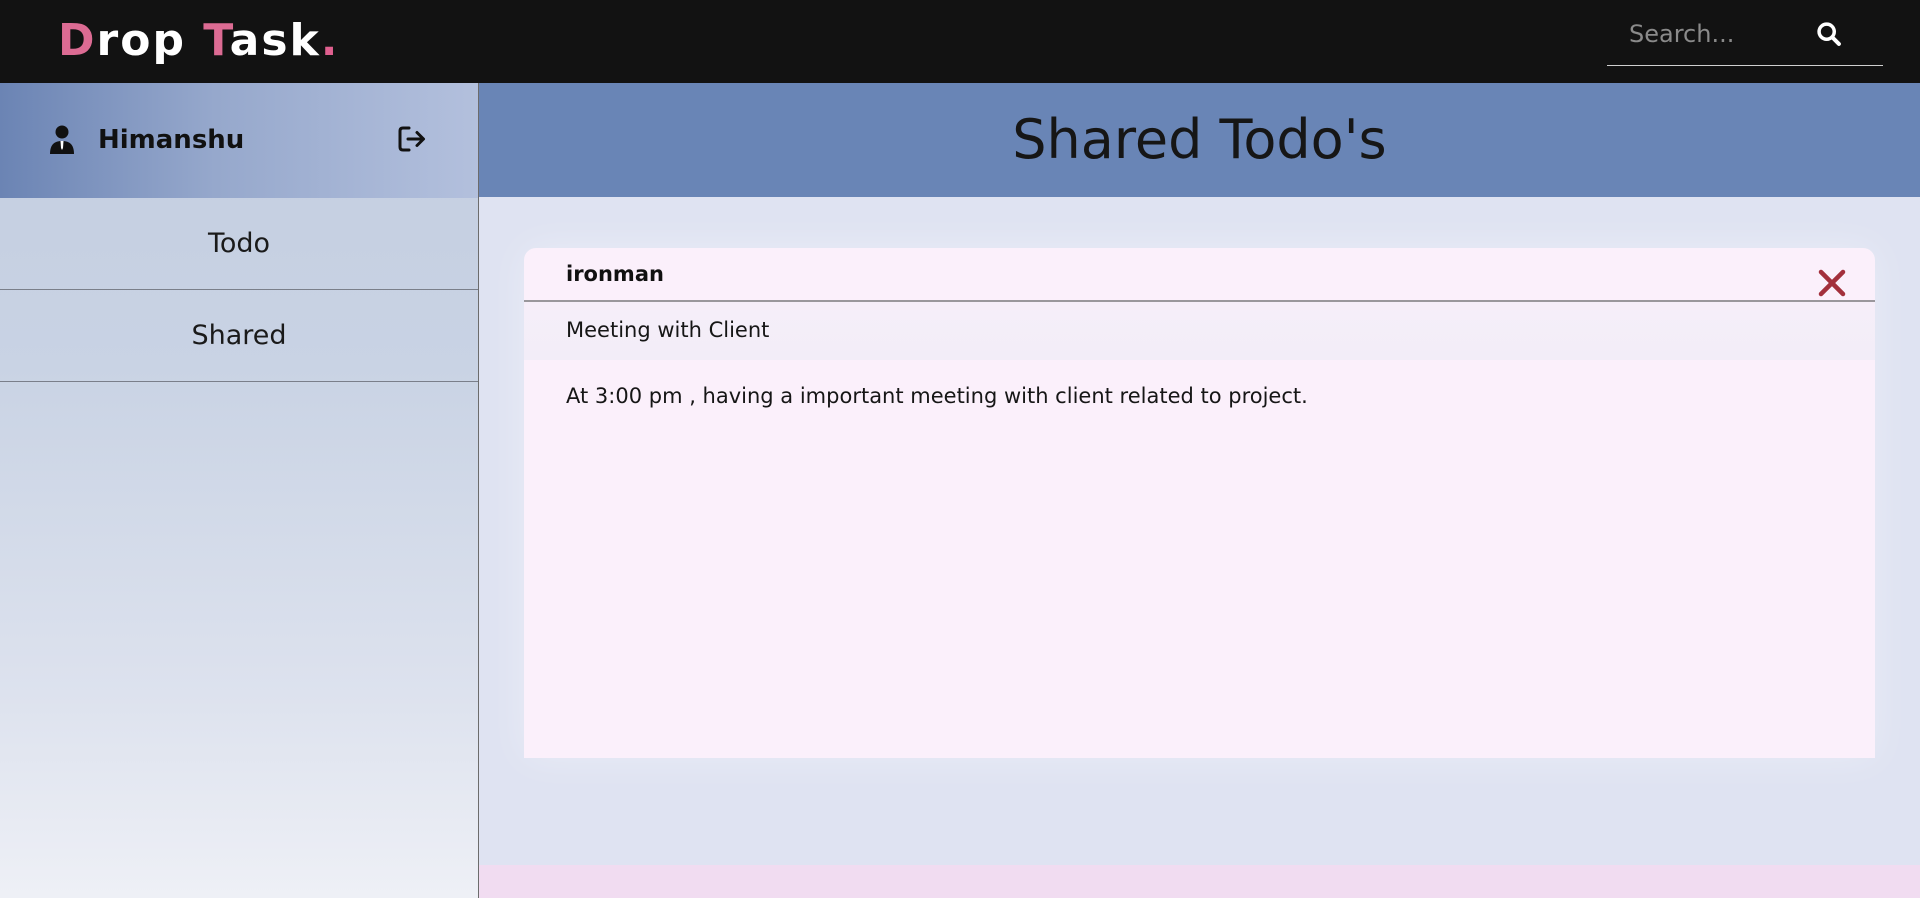  I want to click on logo-text-rop: rop, so click(150, 40).